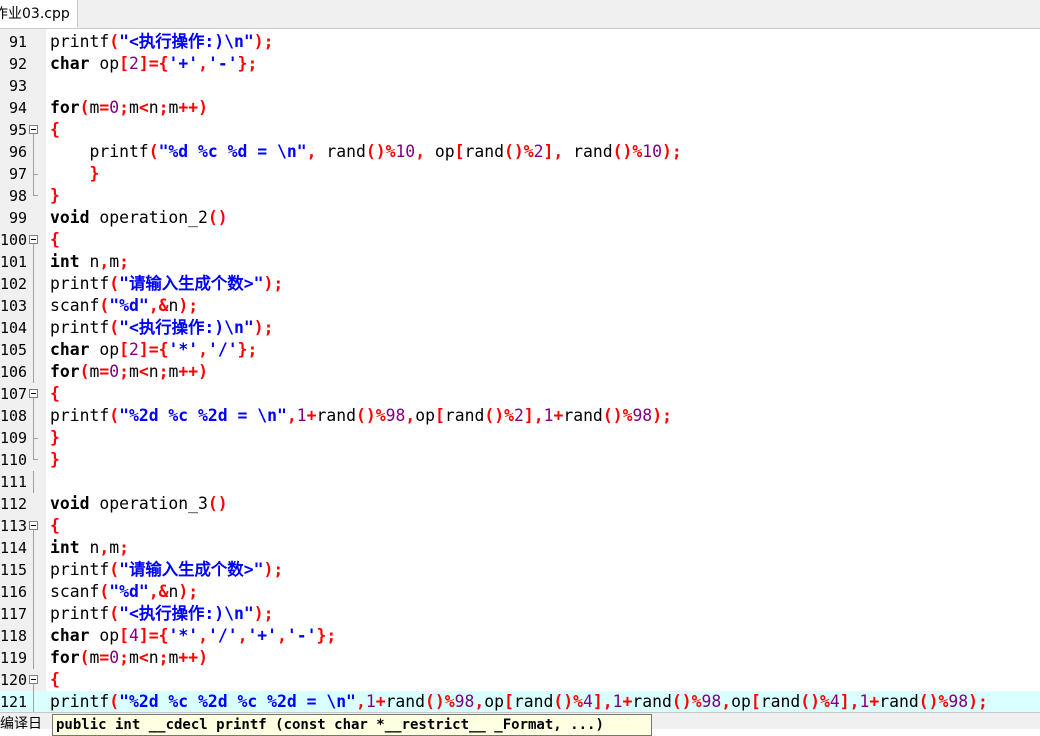 The height and width of the screenshot is (736, 1040). Describe the element at coordinates (520, 64) in the screenshot. I see `code-line: 92 char op[2]={'+','-'};` at that location.